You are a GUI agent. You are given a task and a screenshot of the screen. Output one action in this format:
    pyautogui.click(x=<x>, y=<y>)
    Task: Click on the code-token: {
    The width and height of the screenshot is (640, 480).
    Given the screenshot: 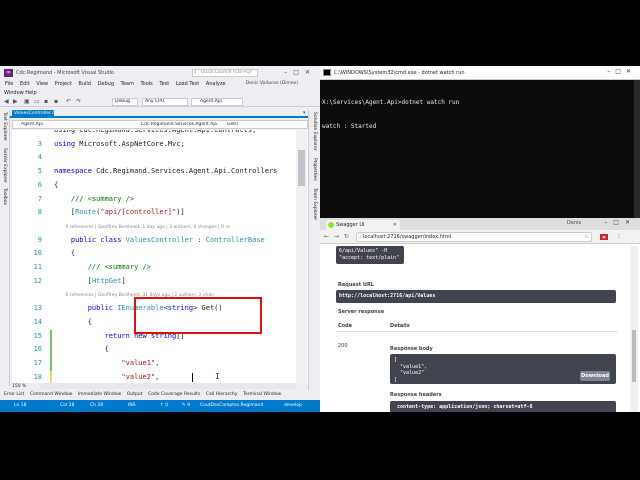 What is the action you would take?
    pyautogui.click(x=56, y=184)
    